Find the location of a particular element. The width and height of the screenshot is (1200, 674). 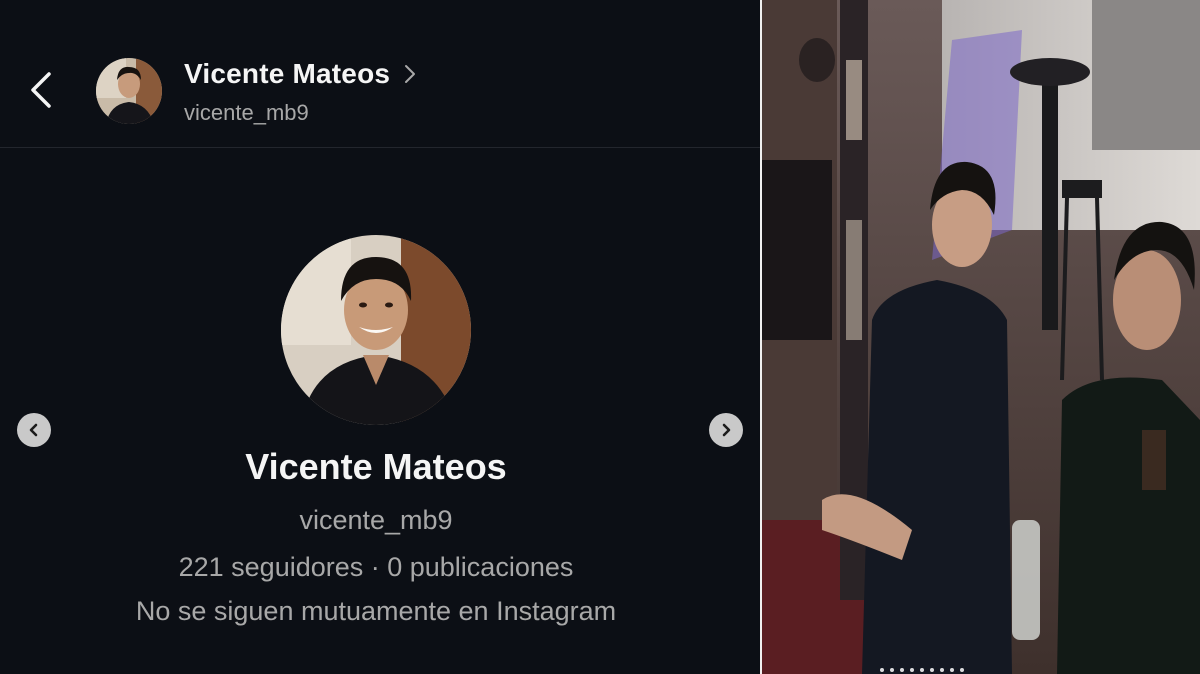

profile-username: vicente_mb9 is located at coordinates (376, 520).